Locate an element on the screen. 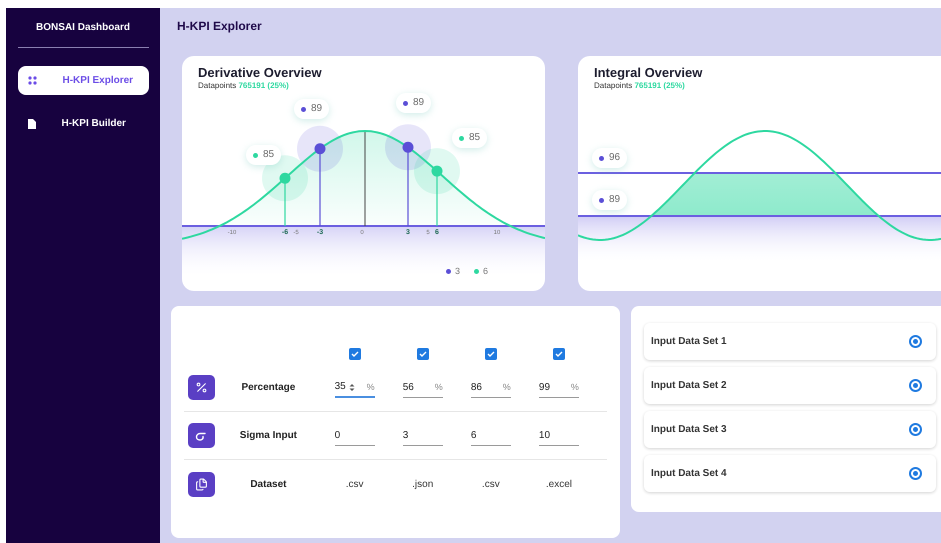 This screenshot has height=543, width=941. callout-value: 96 is located at coordinates (614, 158).